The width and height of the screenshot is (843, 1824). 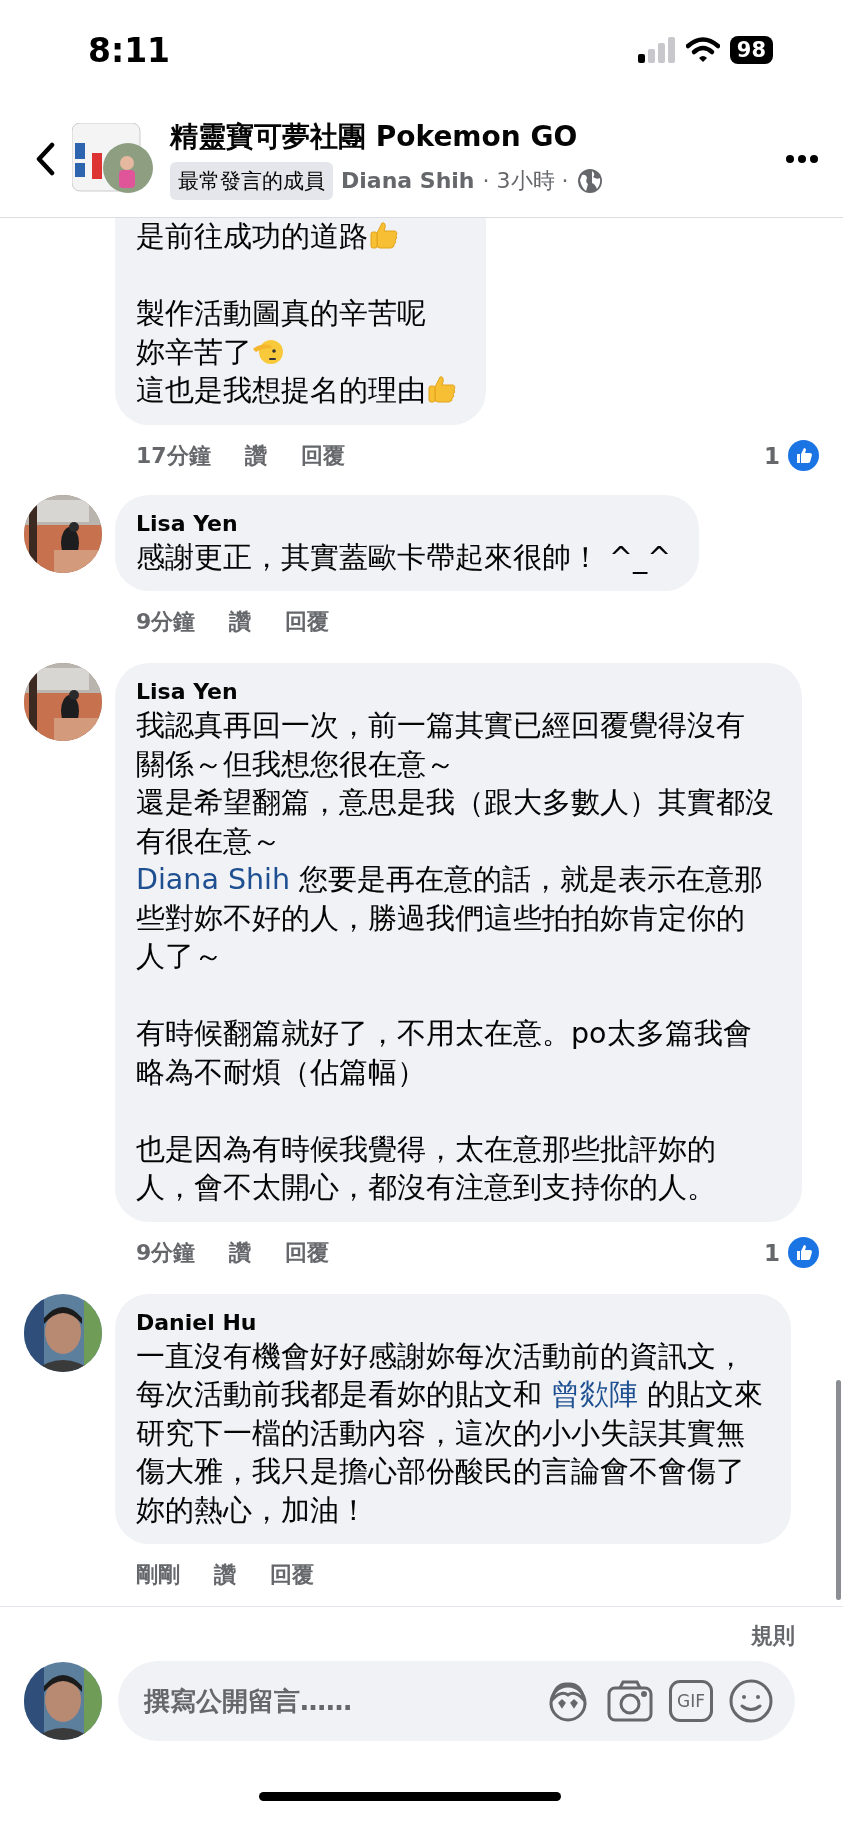 What do you see at coordinates (444, 1053) in the screenshot?
I see `comment-text: 有時候翻篇就好了，不用太在意。po太多篇我會 略為不耐煩（佔篇幅）` at bounding box center [444, 1053].